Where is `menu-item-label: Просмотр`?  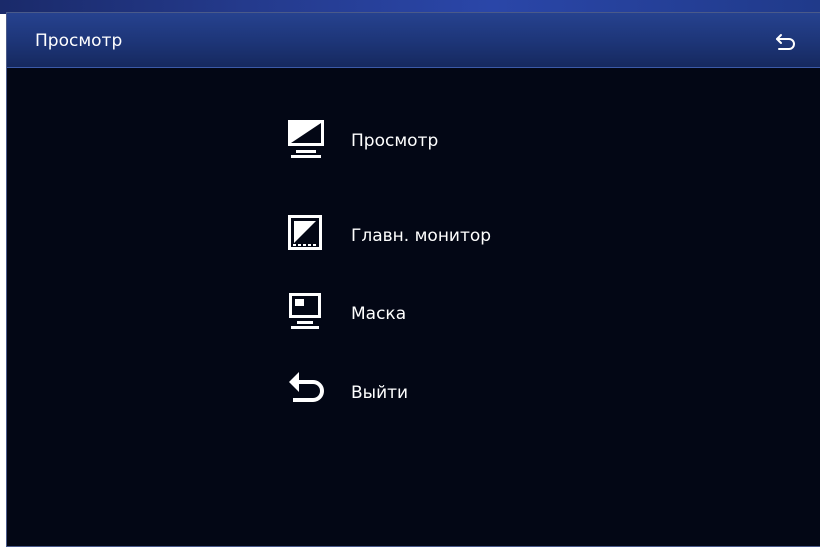
menu-item-label: Просмотр is located at coordinates (395, 141).